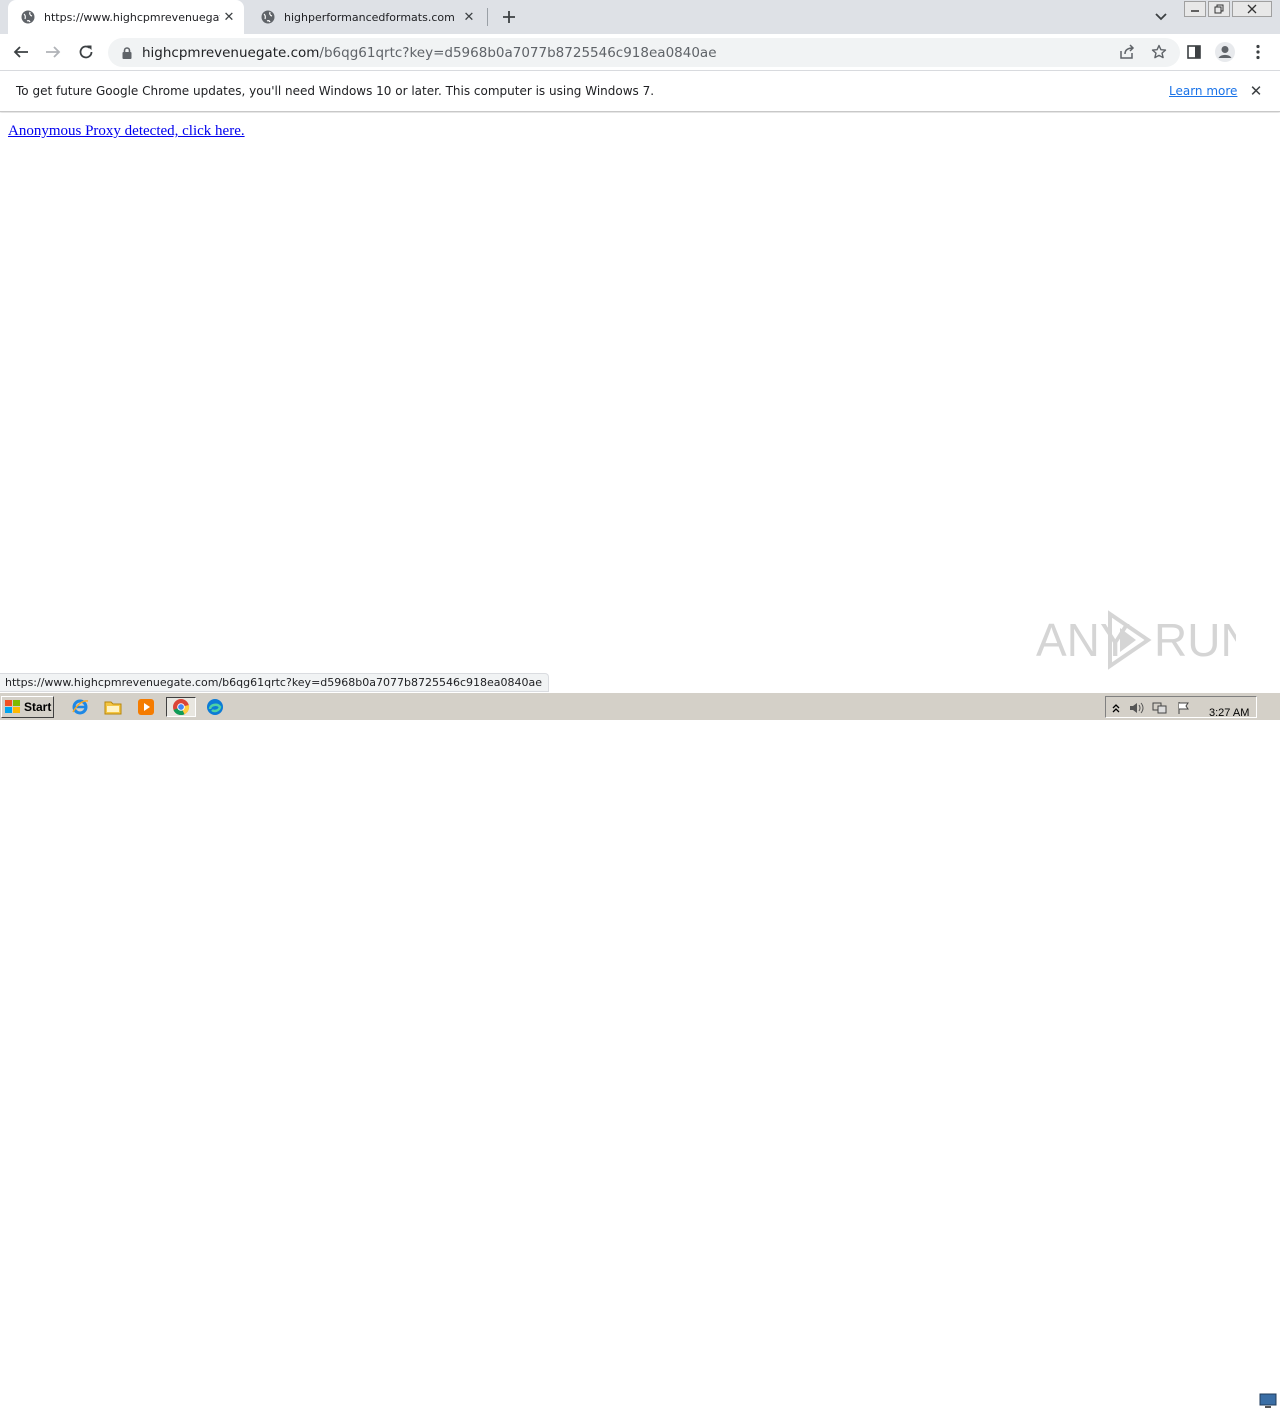  I want to click on windows-flag-icon, so click(13, 707).